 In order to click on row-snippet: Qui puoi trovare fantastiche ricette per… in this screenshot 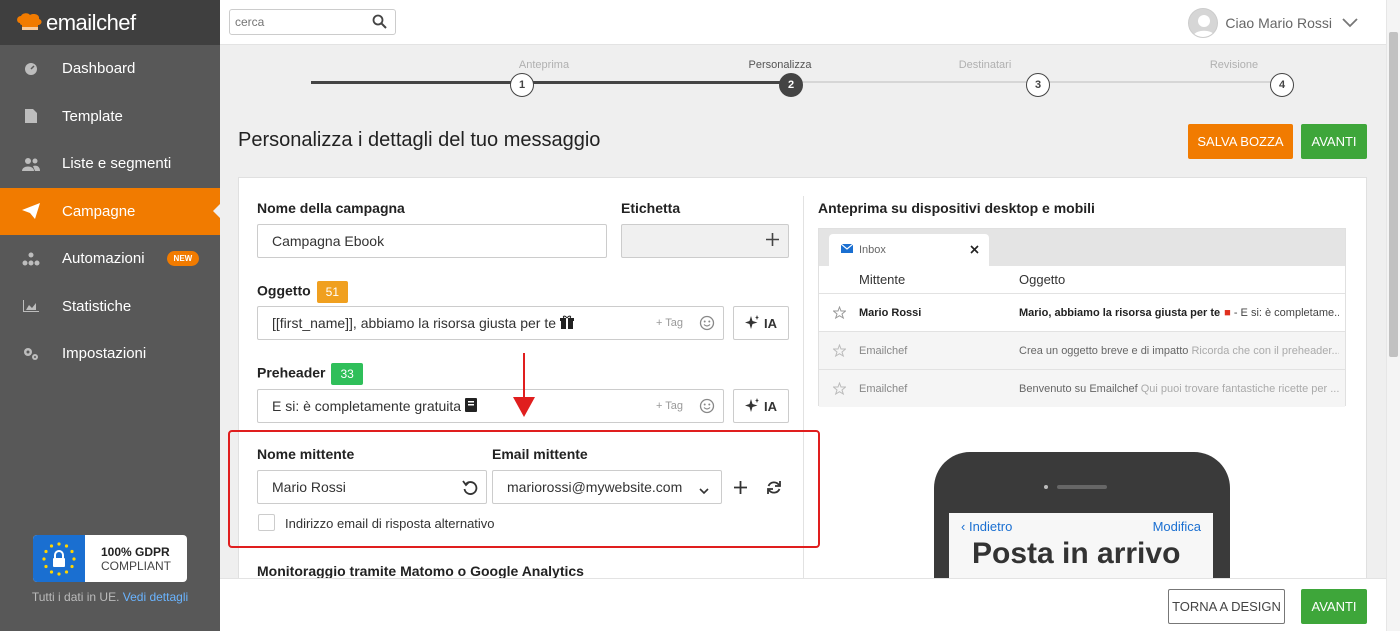, I will do `click(1238, 389)`.